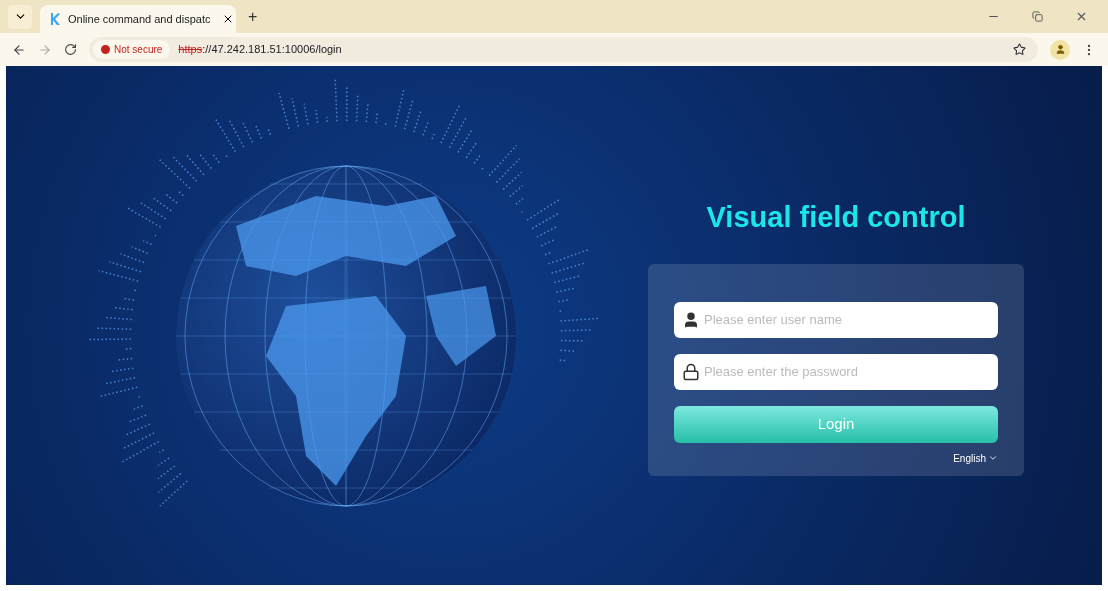 Image resolution: width=1108 pixels, height=591 pixels. Describe the element at coordinates (836, 217) in the screenshot. I see `login-title: Visual field control` at that location.